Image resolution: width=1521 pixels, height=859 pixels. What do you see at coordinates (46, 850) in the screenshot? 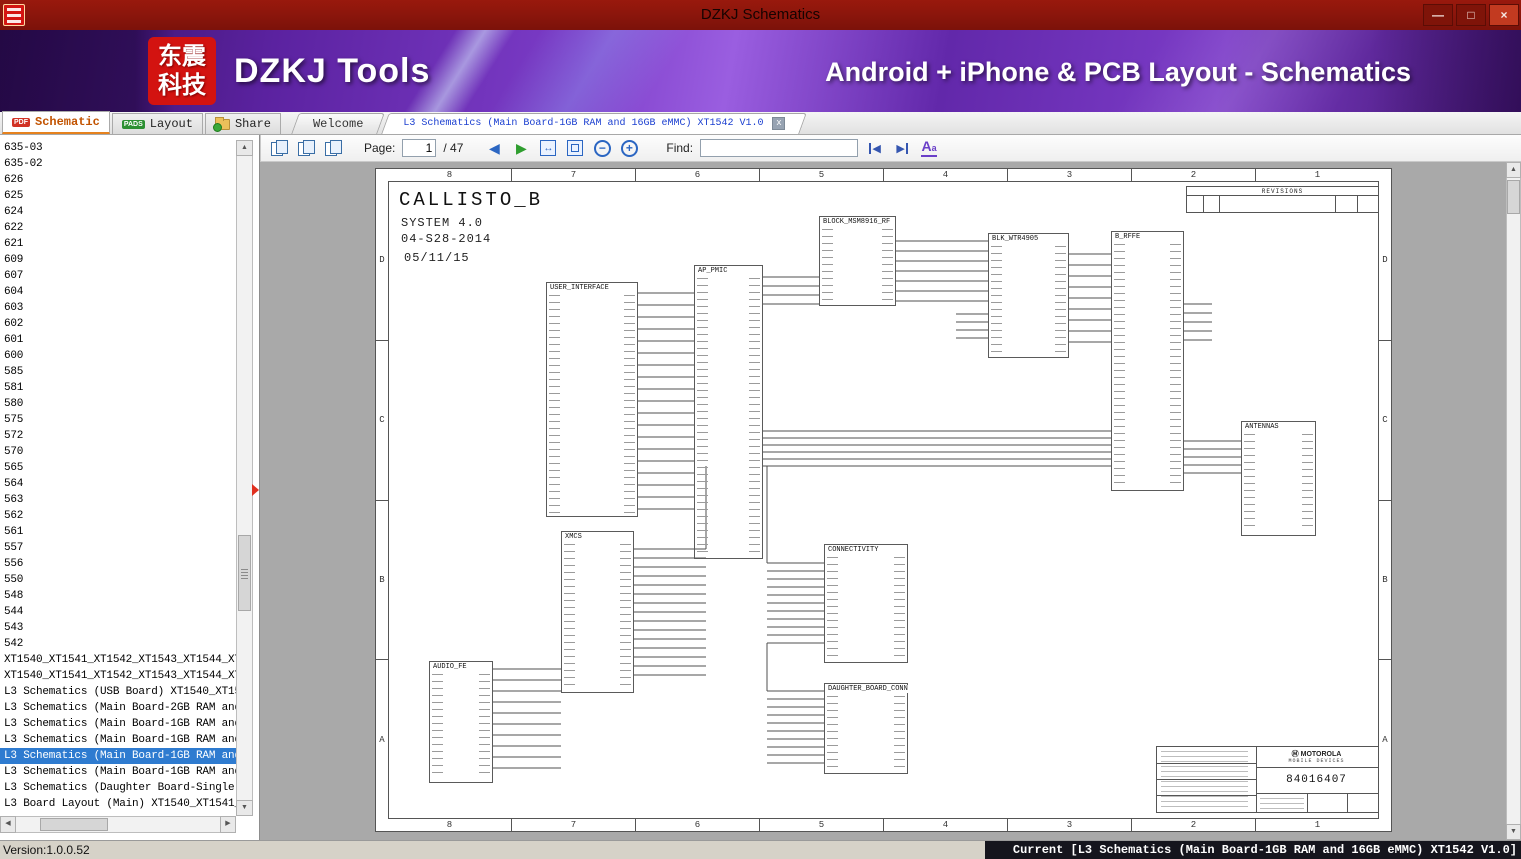
I see `version-label: Version:1.0.0.52` at bounding box center [46, 850].